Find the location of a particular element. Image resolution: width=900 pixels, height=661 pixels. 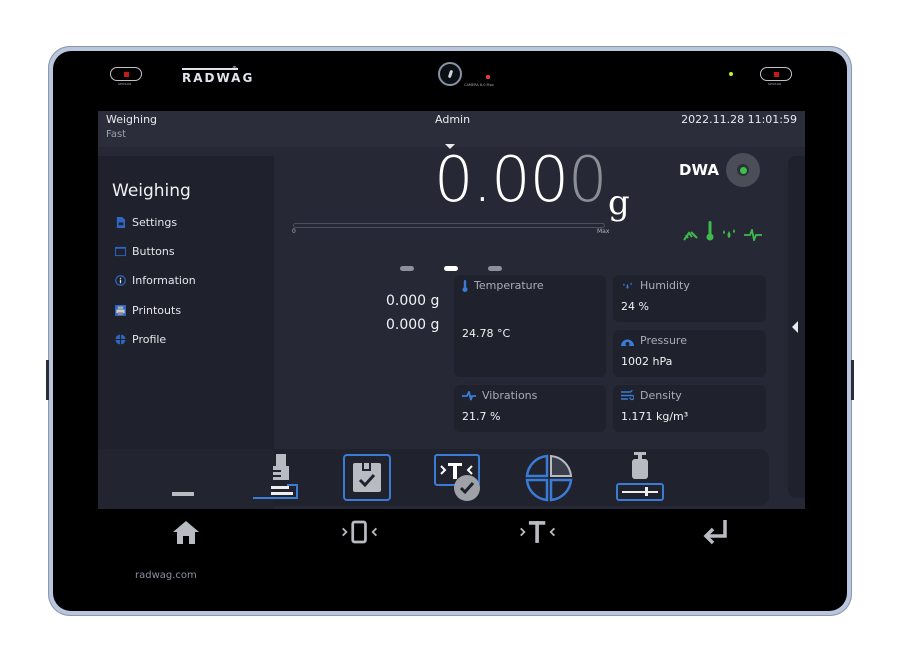

weighing-range-bar is located at coordinates (449, 225).